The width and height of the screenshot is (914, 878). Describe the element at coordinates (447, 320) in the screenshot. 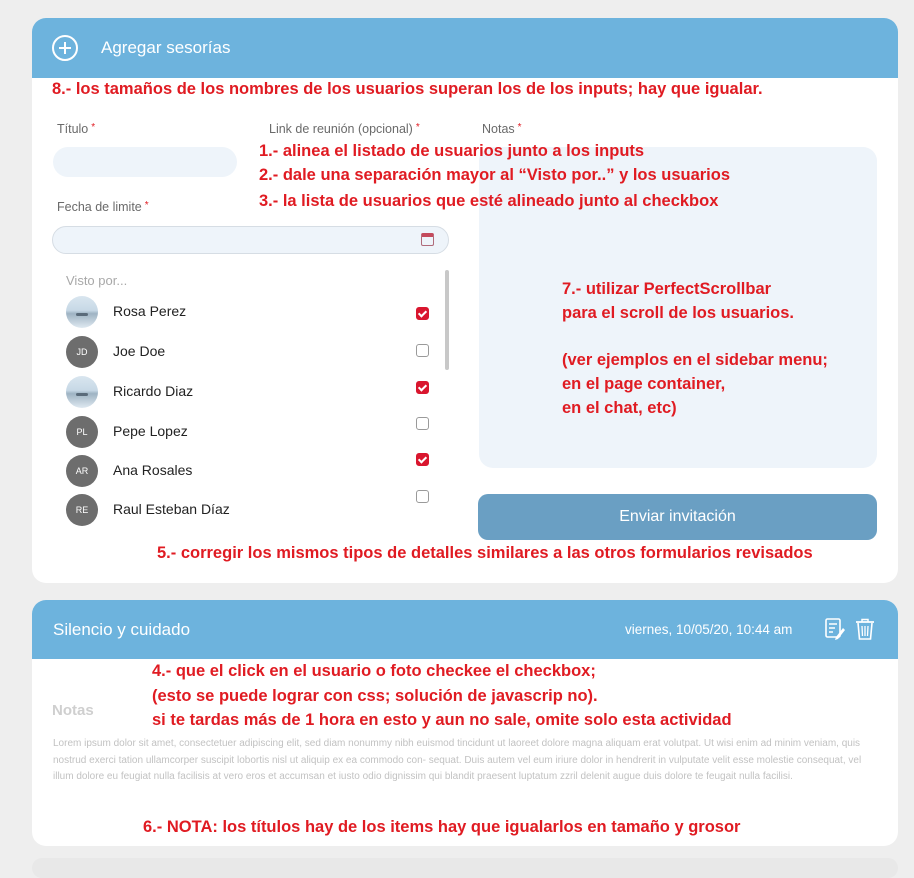

I see `user-list-scrollbar` at that location.